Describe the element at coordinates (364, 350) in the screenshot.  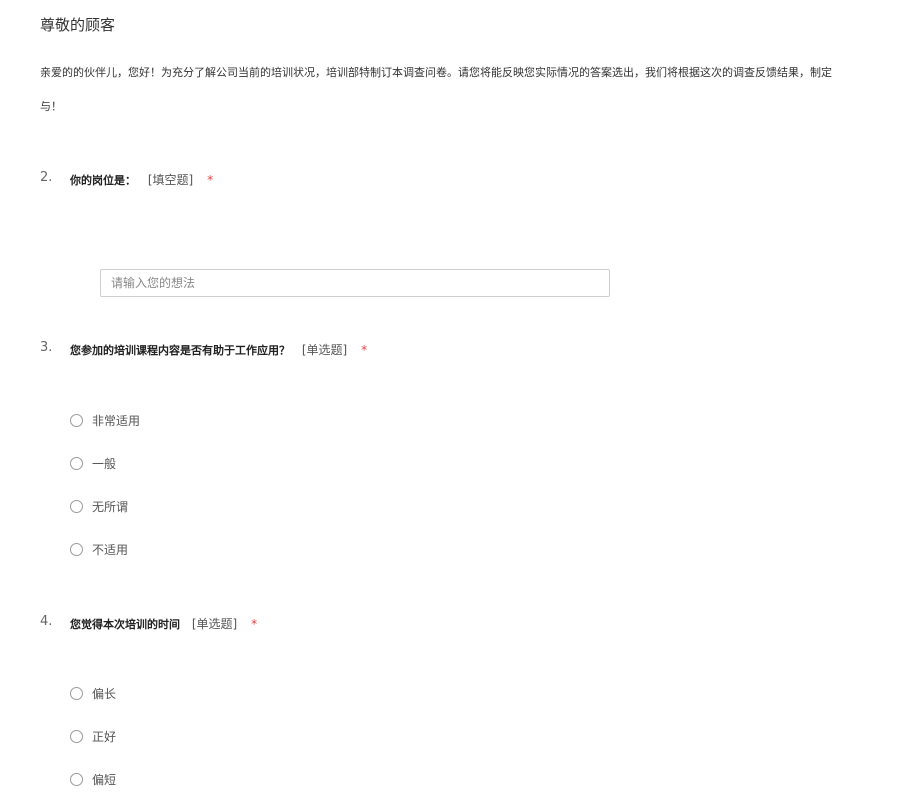
I see `question-3-required-mark: *` at that location.